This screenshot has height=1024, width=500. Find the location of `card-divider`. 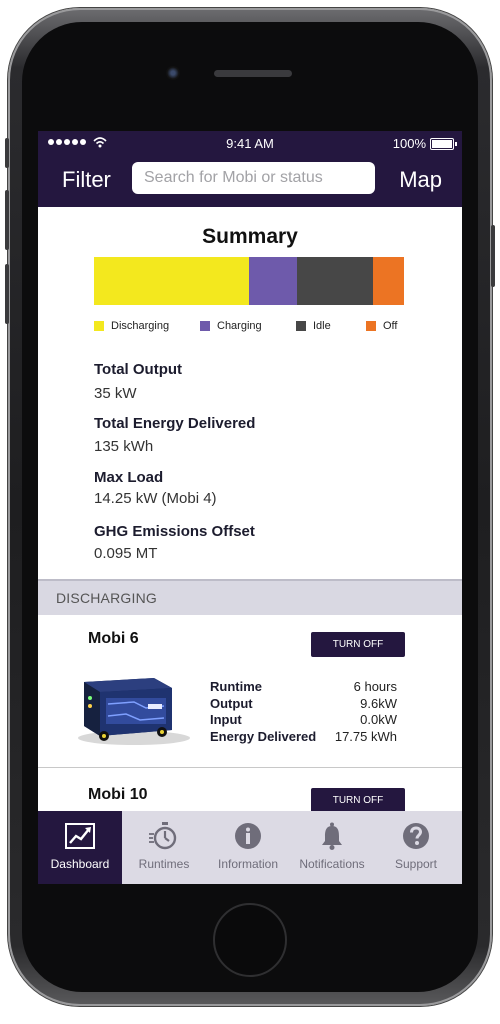

card-divider is located at coordinates (250, 767).